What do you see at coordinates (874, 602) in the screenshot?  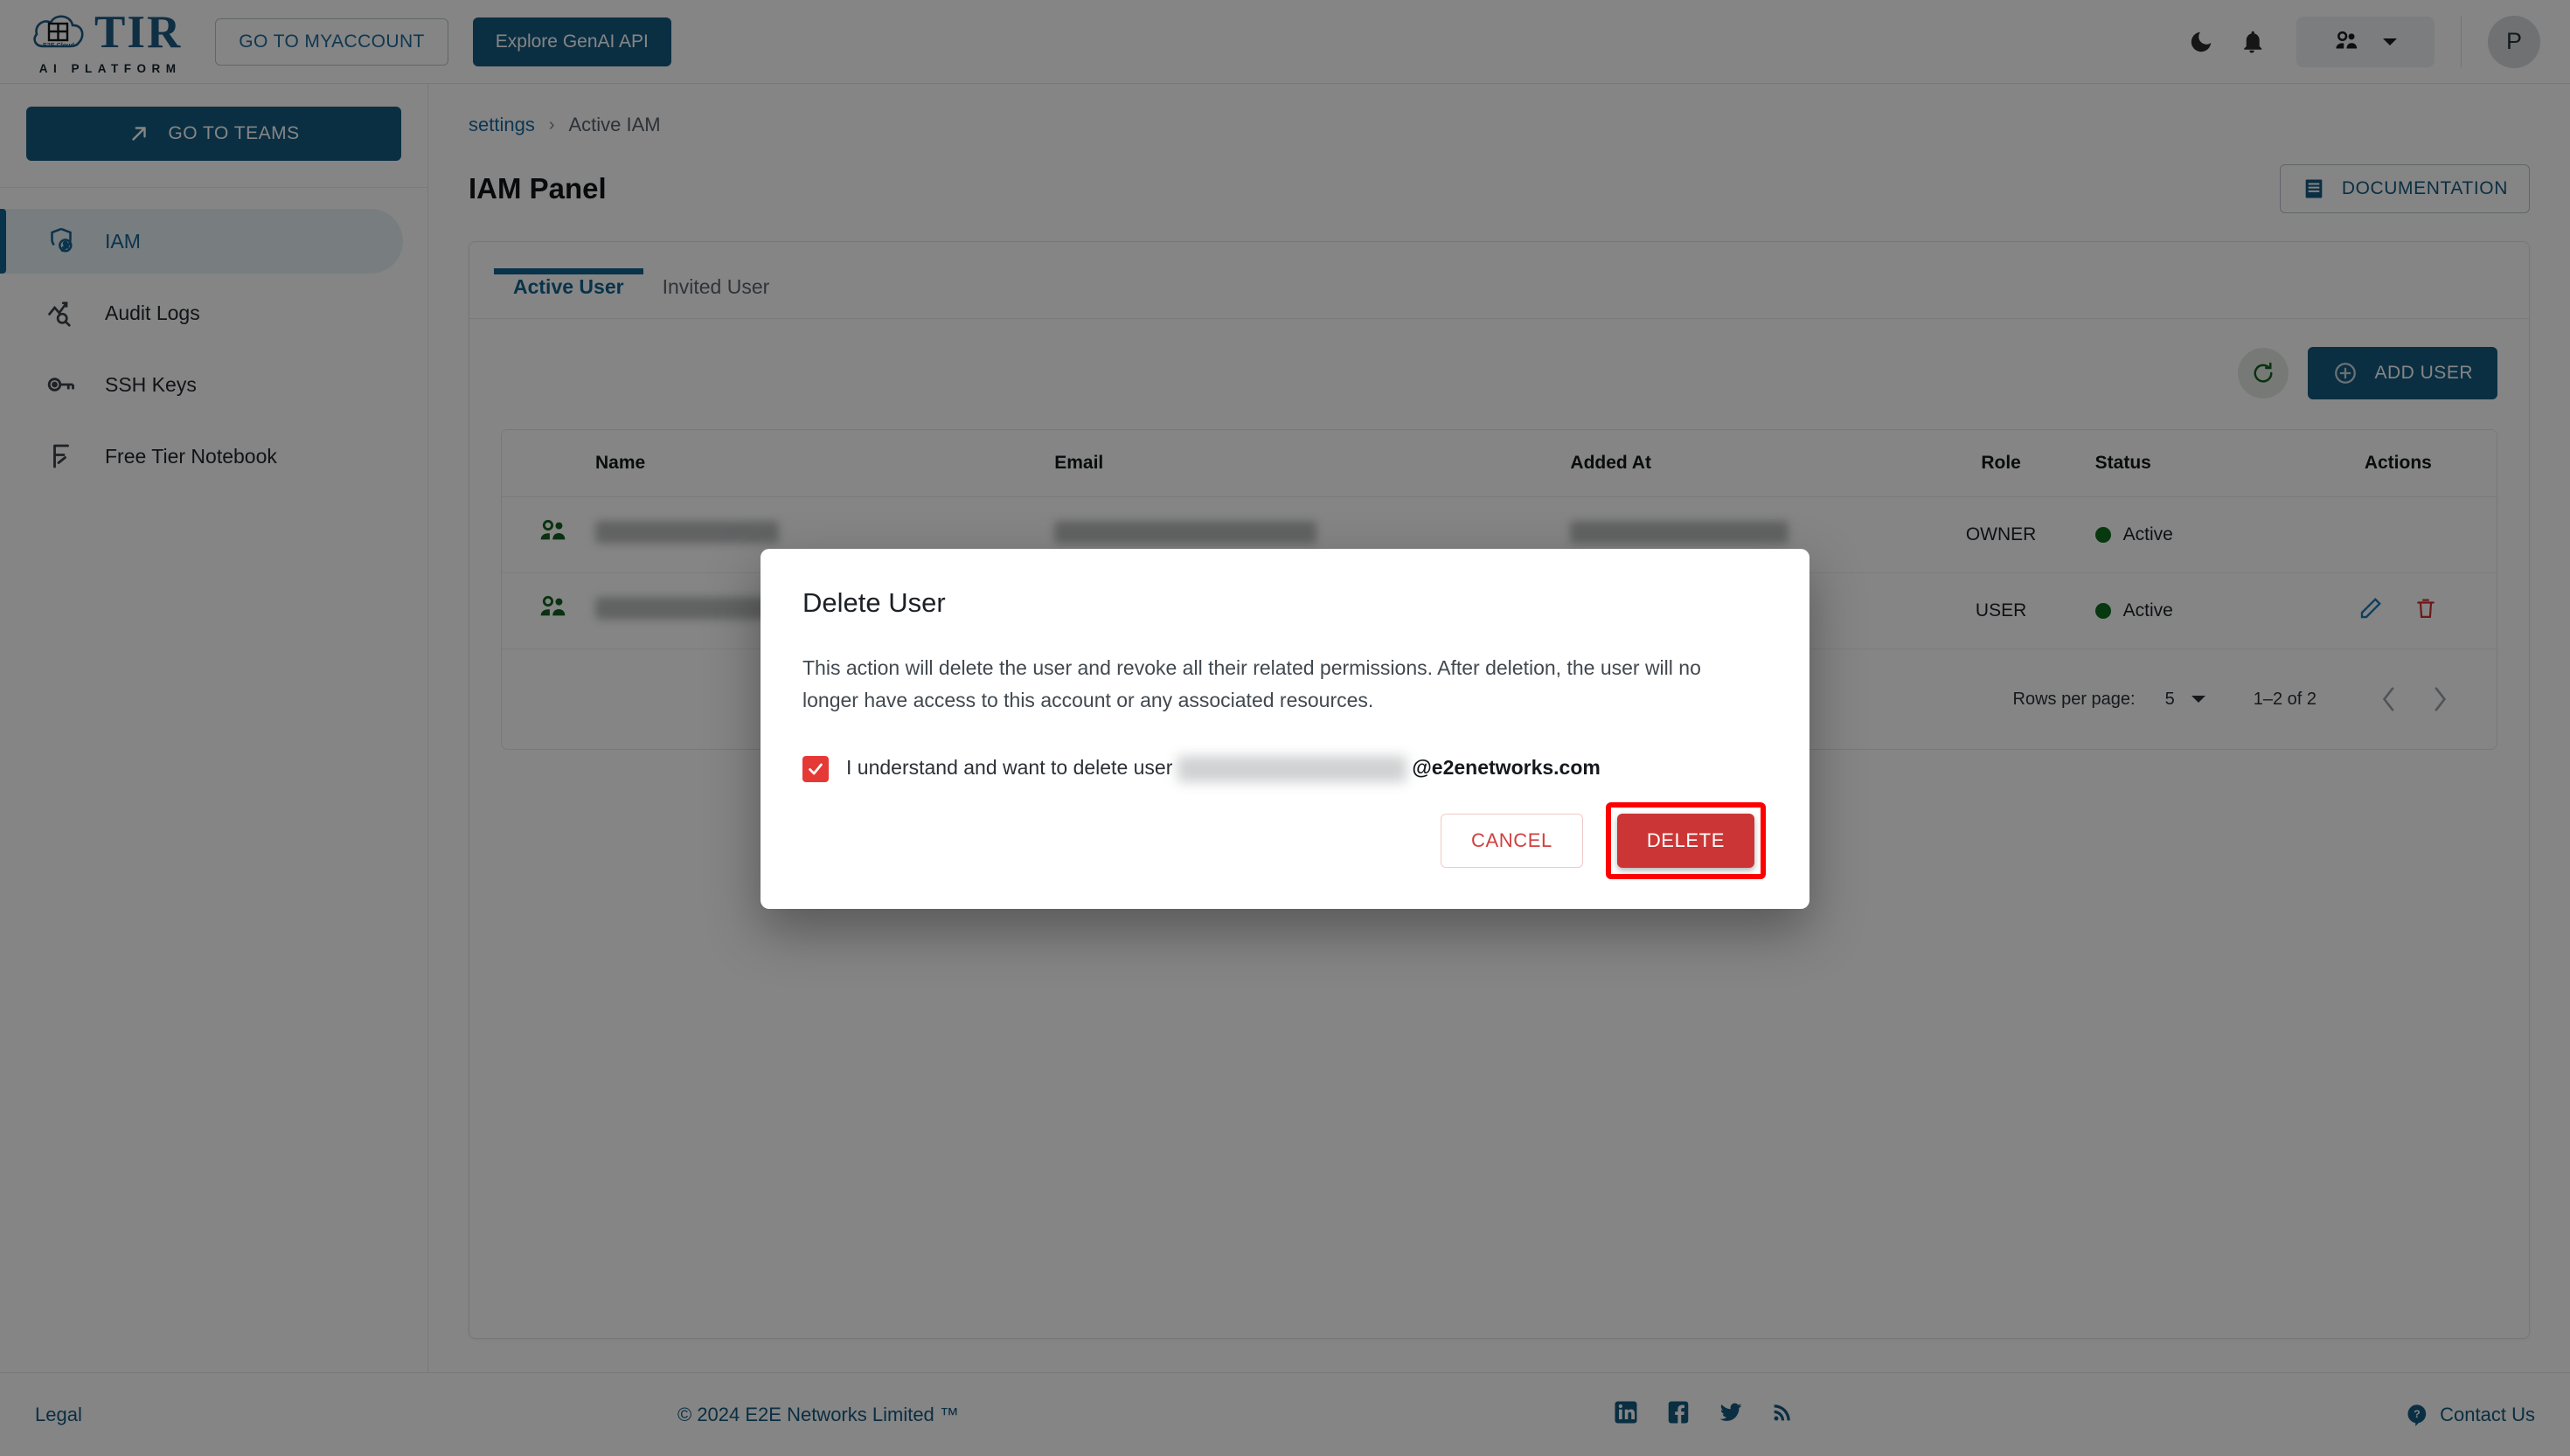 I see `dialog-title: Delete User` at bounding box center [874, 602].